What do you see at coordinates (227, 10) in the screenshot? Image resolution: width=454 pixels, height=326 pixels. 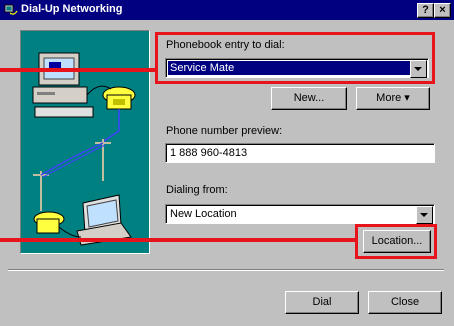 I see `title-bar: Dial-Up Networking ? ×` at bounding box center [227, 10].